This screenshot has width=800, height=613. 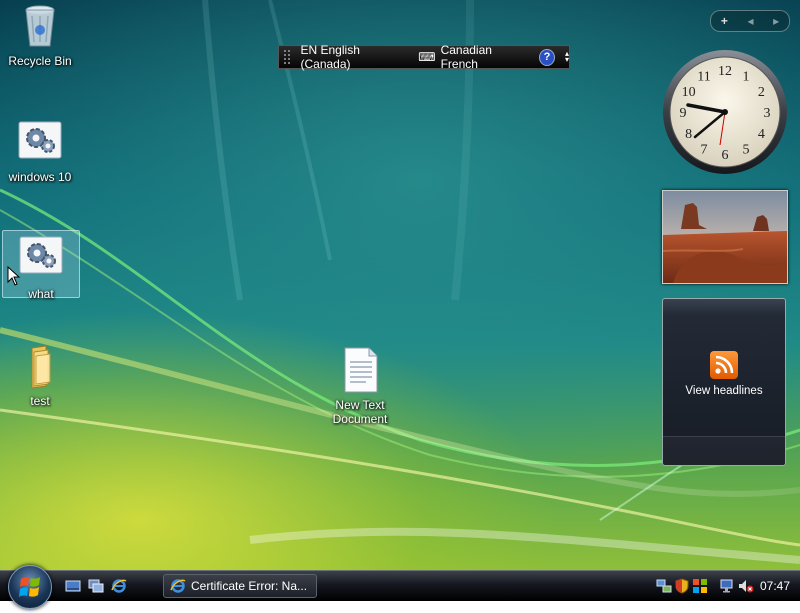 I want to click on volume-muted-icon, so click(x=746, y=586).